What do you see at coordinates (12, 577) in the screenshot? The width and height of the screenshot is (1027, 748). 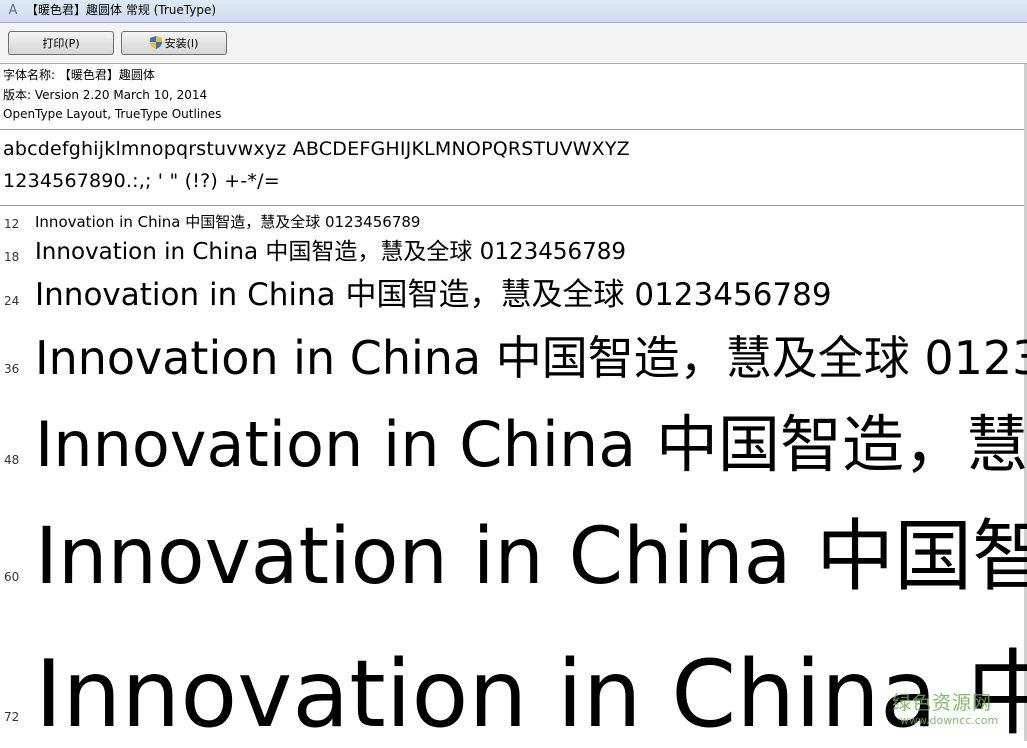 I see `sample-size-label: 60` at bounding box center [12, 577].